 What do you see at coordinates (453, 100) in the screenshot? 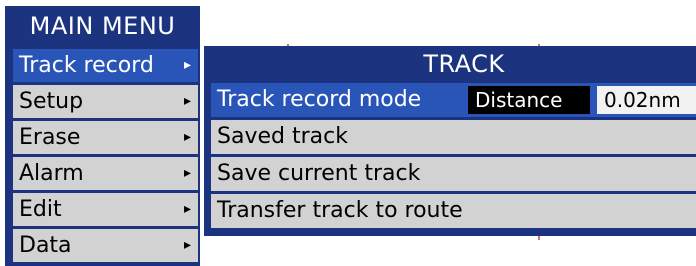
I see `track-item-record-mode: Track record mode Distance 0.02nm` at bounding box center [453, 100].